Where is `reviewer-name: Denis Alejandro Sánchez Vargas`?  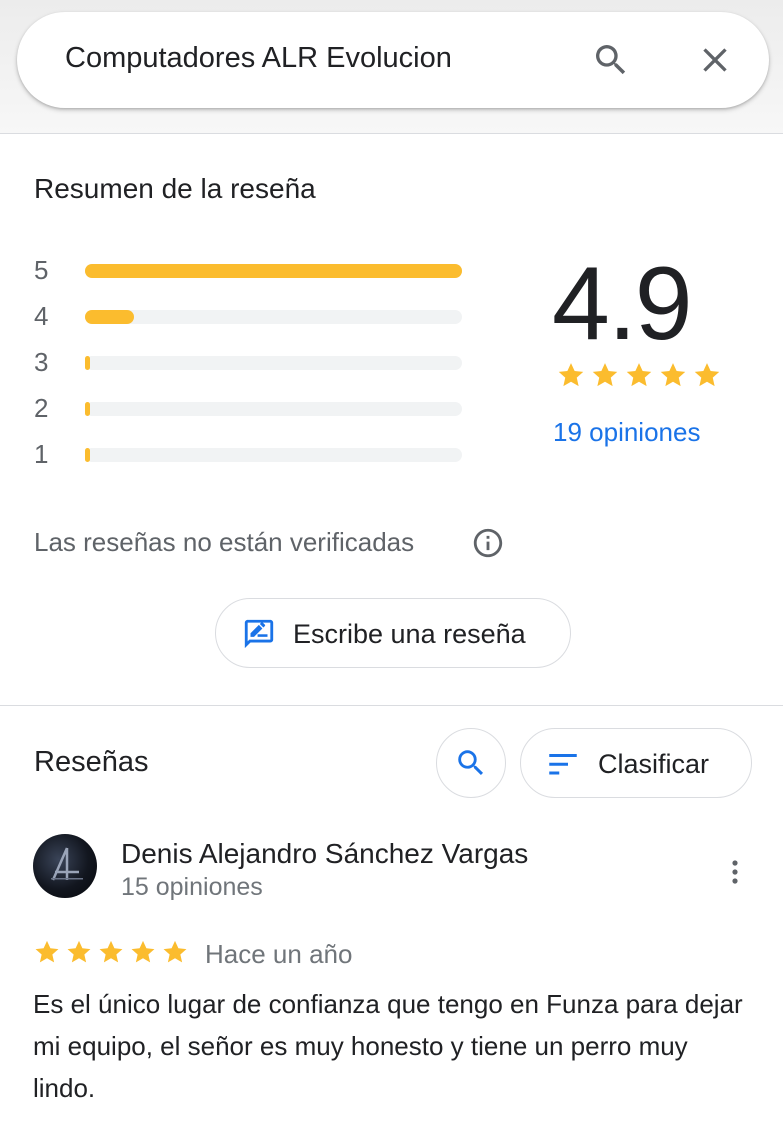 reviewer-name: Denis Alejandro Sánchez Vargas is located at coordinates (324, 854).